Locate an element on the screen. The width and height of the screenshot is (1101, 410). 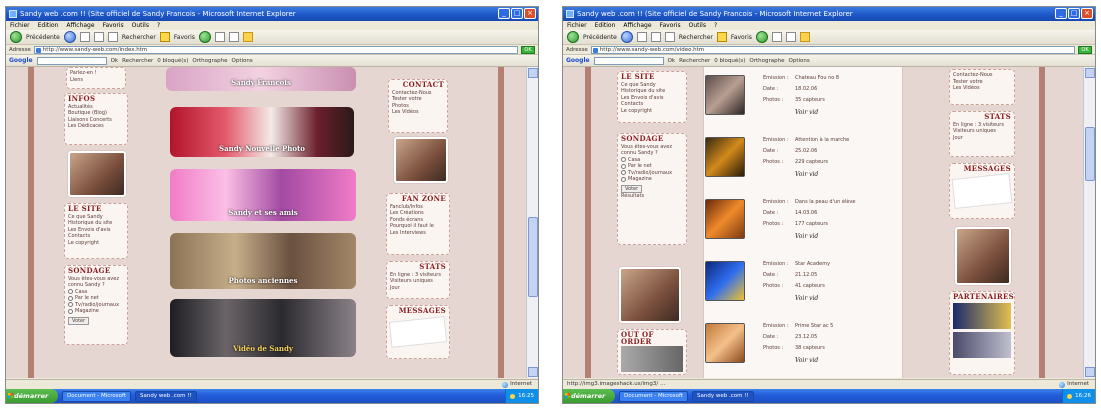
forward-icon is located at coordinates (626, 37).